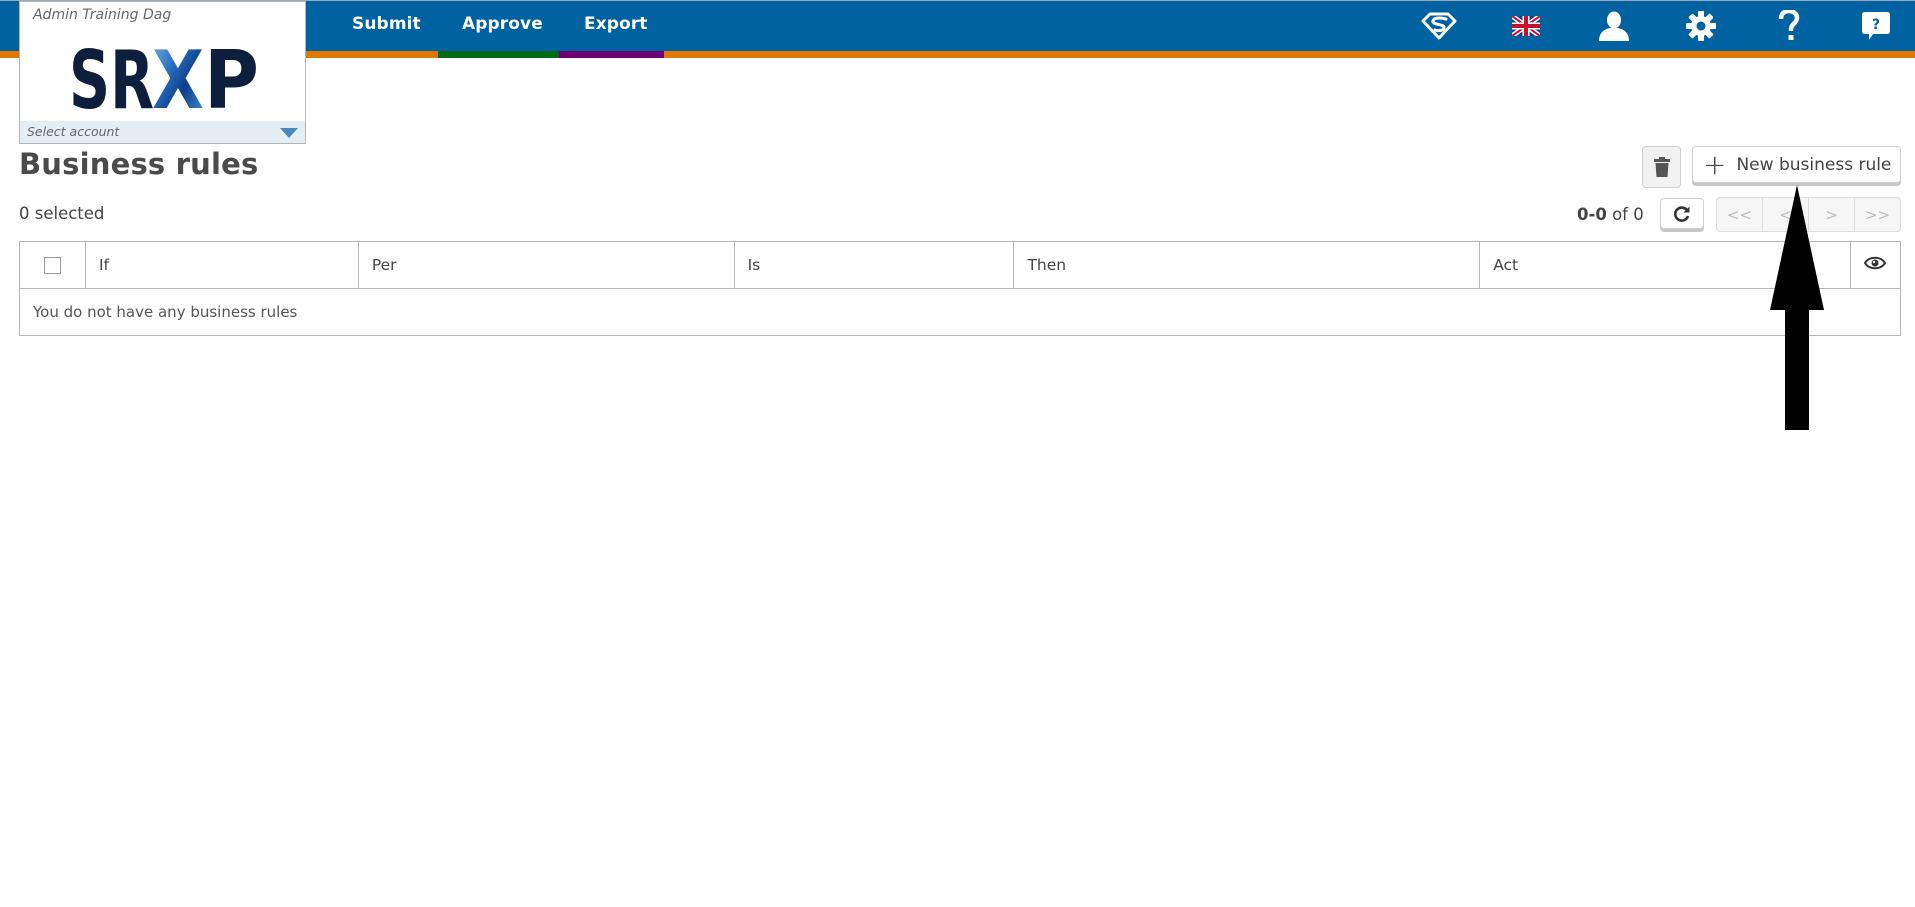 Image resolution: width=1915 pixels, height=907 pixels. What do you see at coordinates (62, 213) in the screenshot?
I see `selected-count: 0 selected` at bounding box center [62, 213].